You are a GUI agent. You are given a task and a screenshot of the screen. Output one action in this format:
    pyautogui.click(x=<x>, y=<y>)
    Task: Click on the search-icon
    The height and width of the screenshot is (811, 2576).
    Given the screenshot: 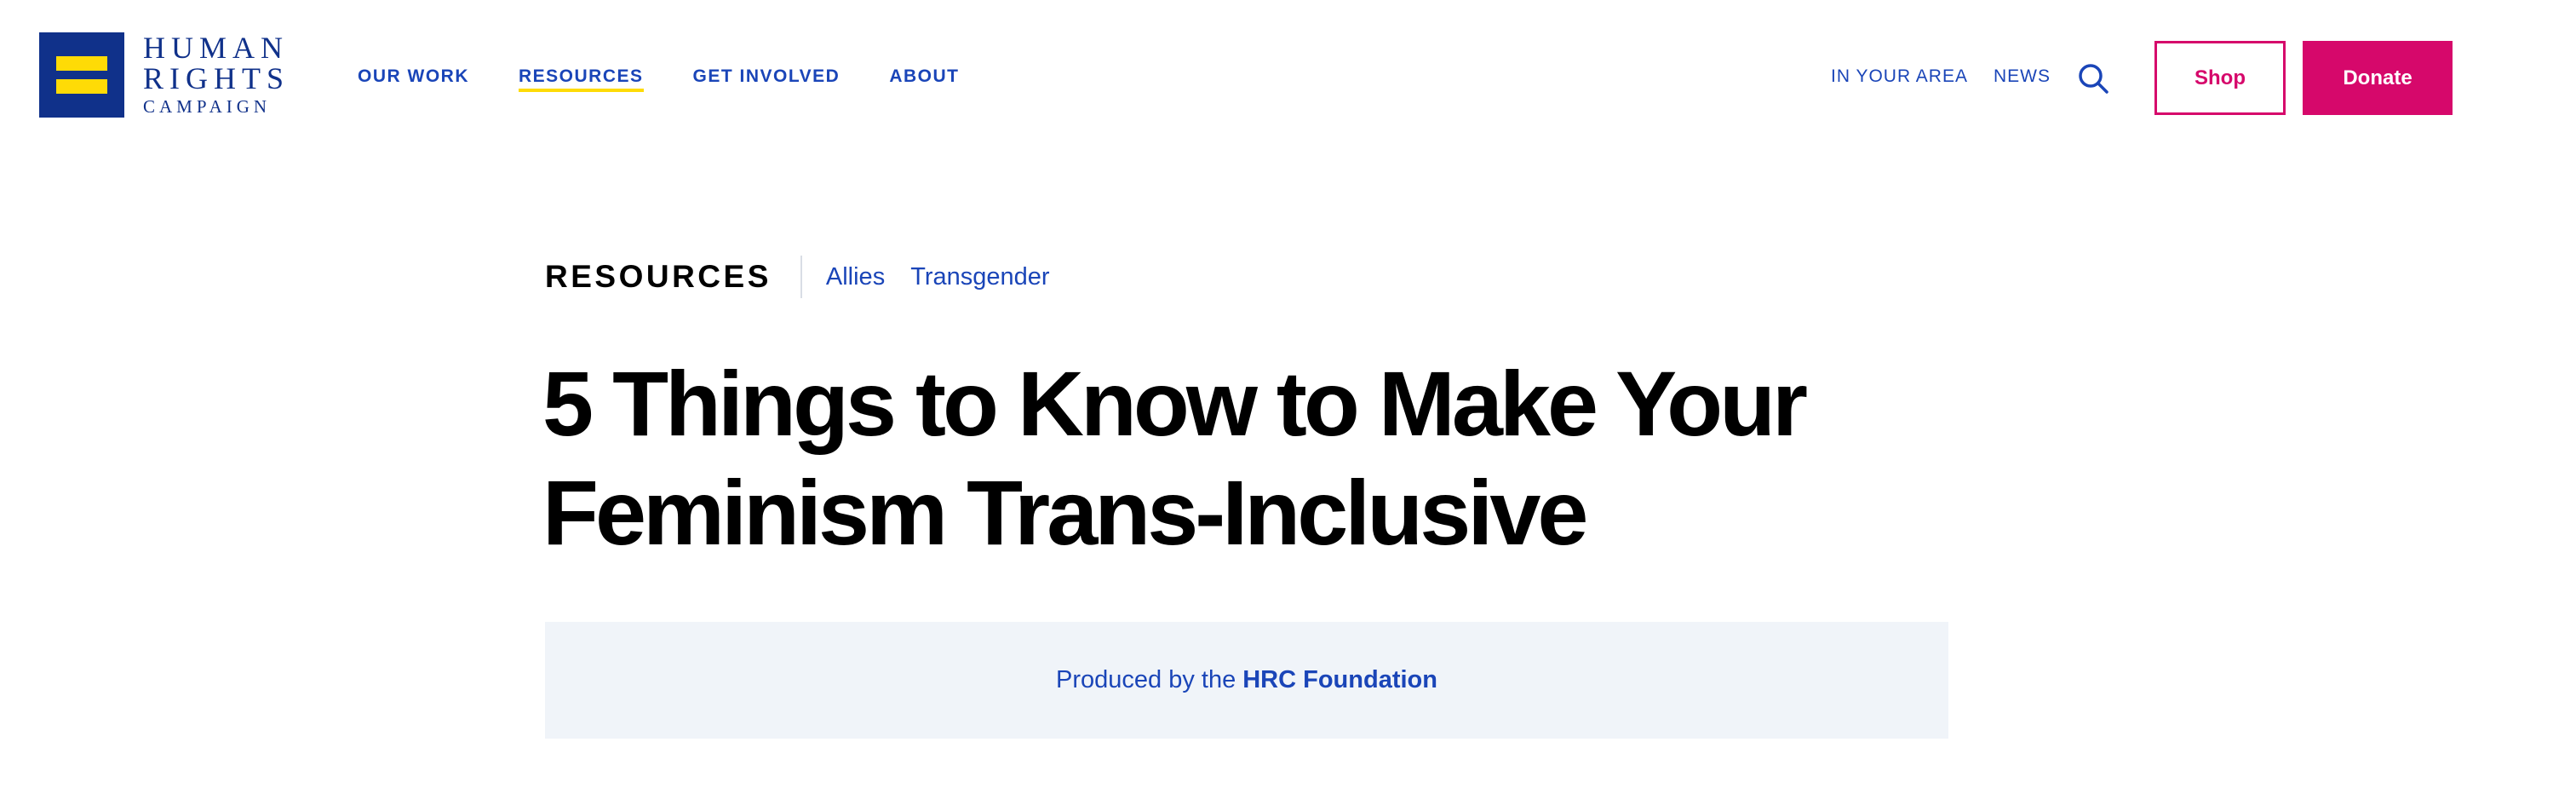 What is the action you would take?
    pyautogui.click(x=2093, y=79)
    